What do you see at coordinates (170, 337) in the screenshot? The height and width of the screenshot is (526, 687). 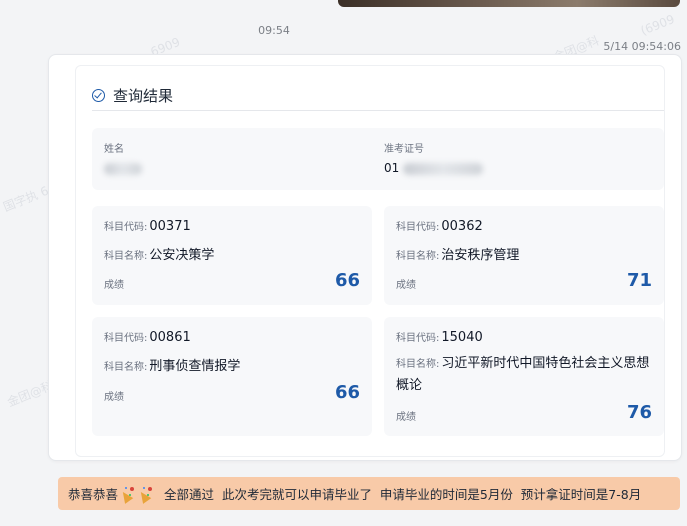 I see `subject-code: 00861` at bounding box center [170, 337].